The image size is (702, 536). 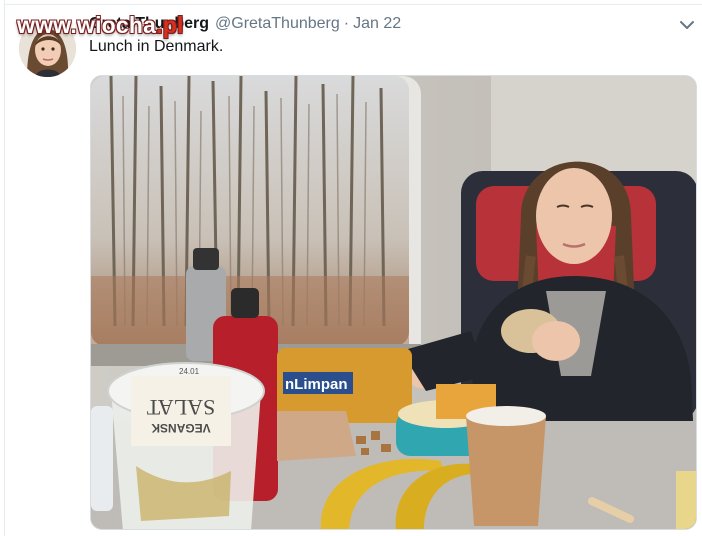 I want to click on tweet-date: Jan 22, so click(x=377, y=24).